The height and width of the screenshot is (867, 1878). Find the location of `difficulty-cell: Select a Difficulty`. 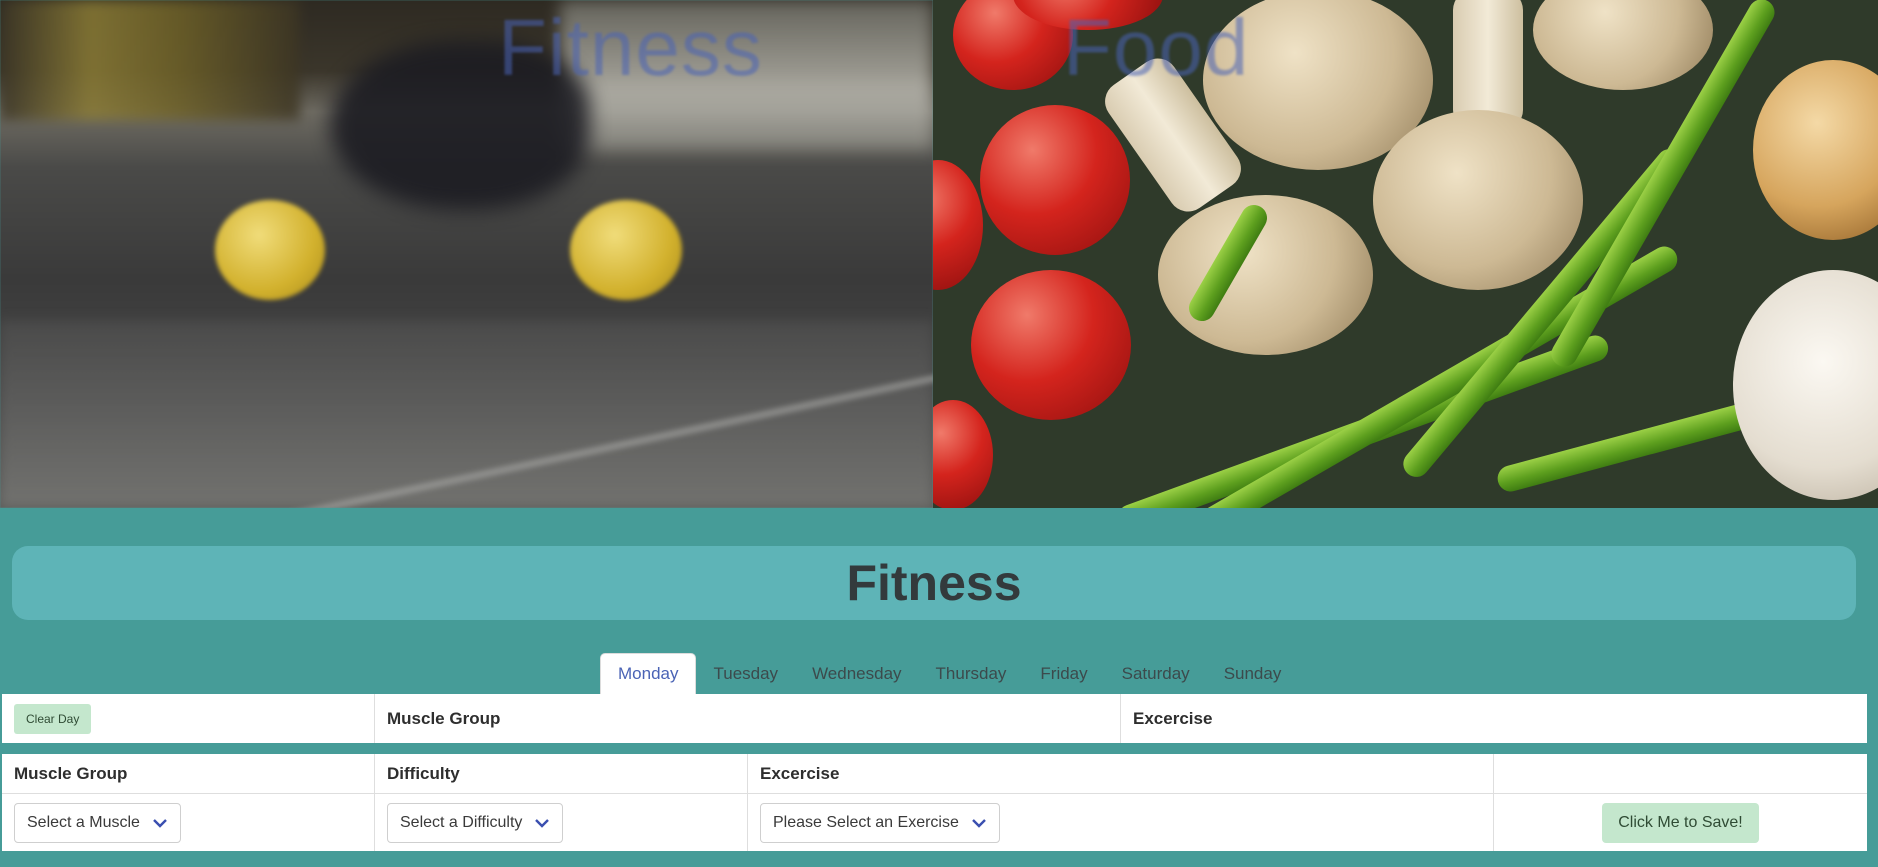

difficulty-cell: Select a Difficulty is located at coordinates (561, 822).